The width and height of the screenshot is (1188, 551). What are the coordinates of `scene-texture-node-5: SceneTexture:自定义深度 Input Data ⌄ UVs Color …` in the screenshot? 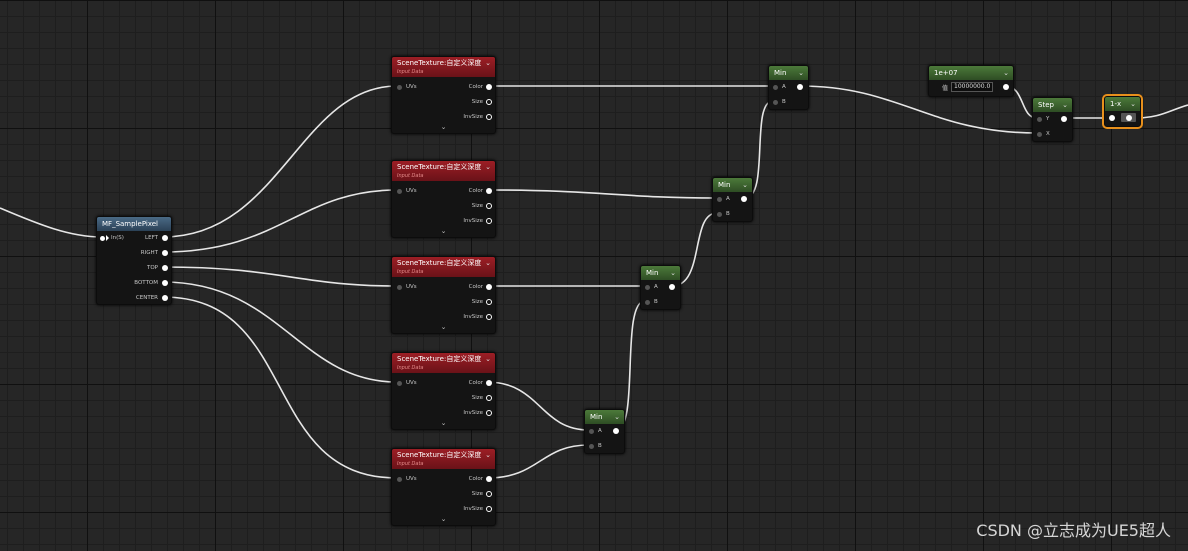 It's located at (443, 487).